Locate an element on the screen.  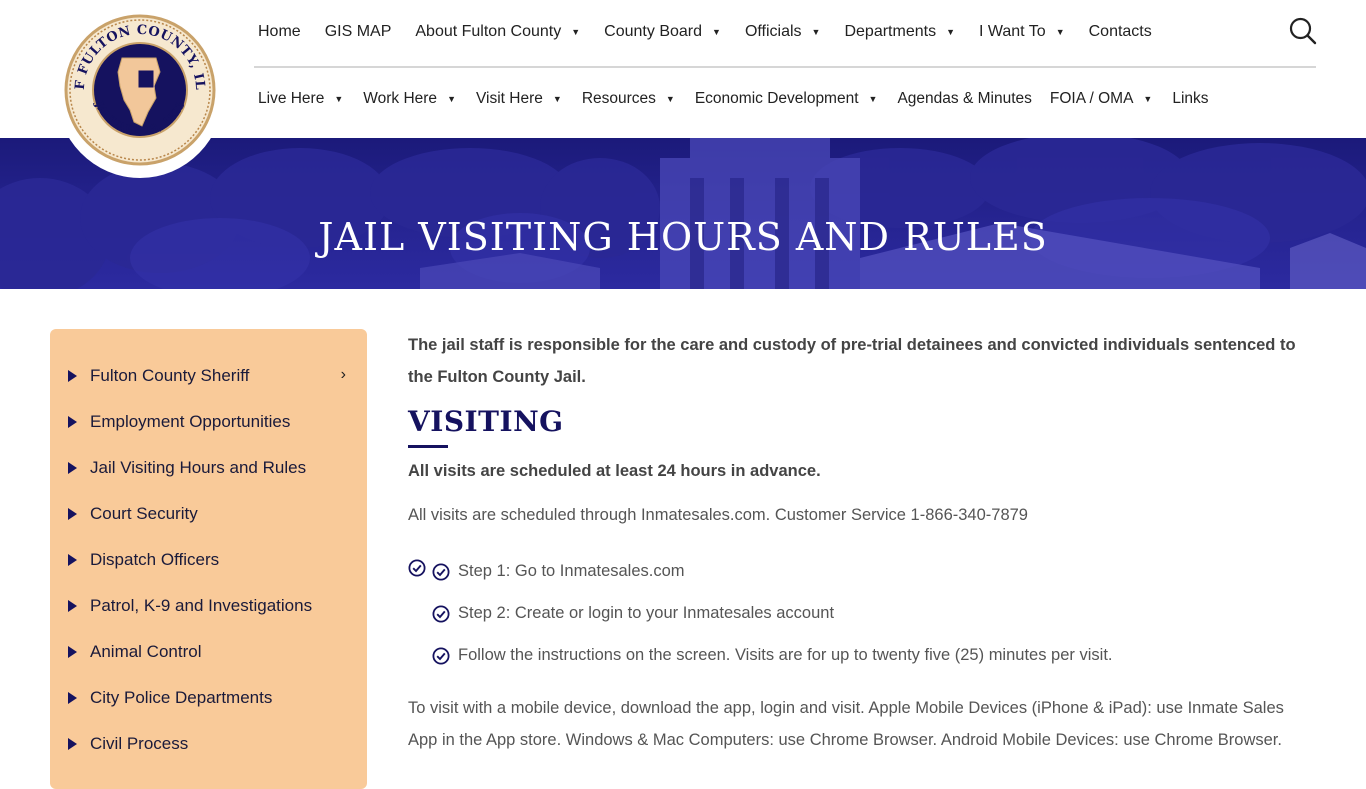
nav-foia-oma: FOIA / OMA ▼ is located at coordinates (1099, 99).